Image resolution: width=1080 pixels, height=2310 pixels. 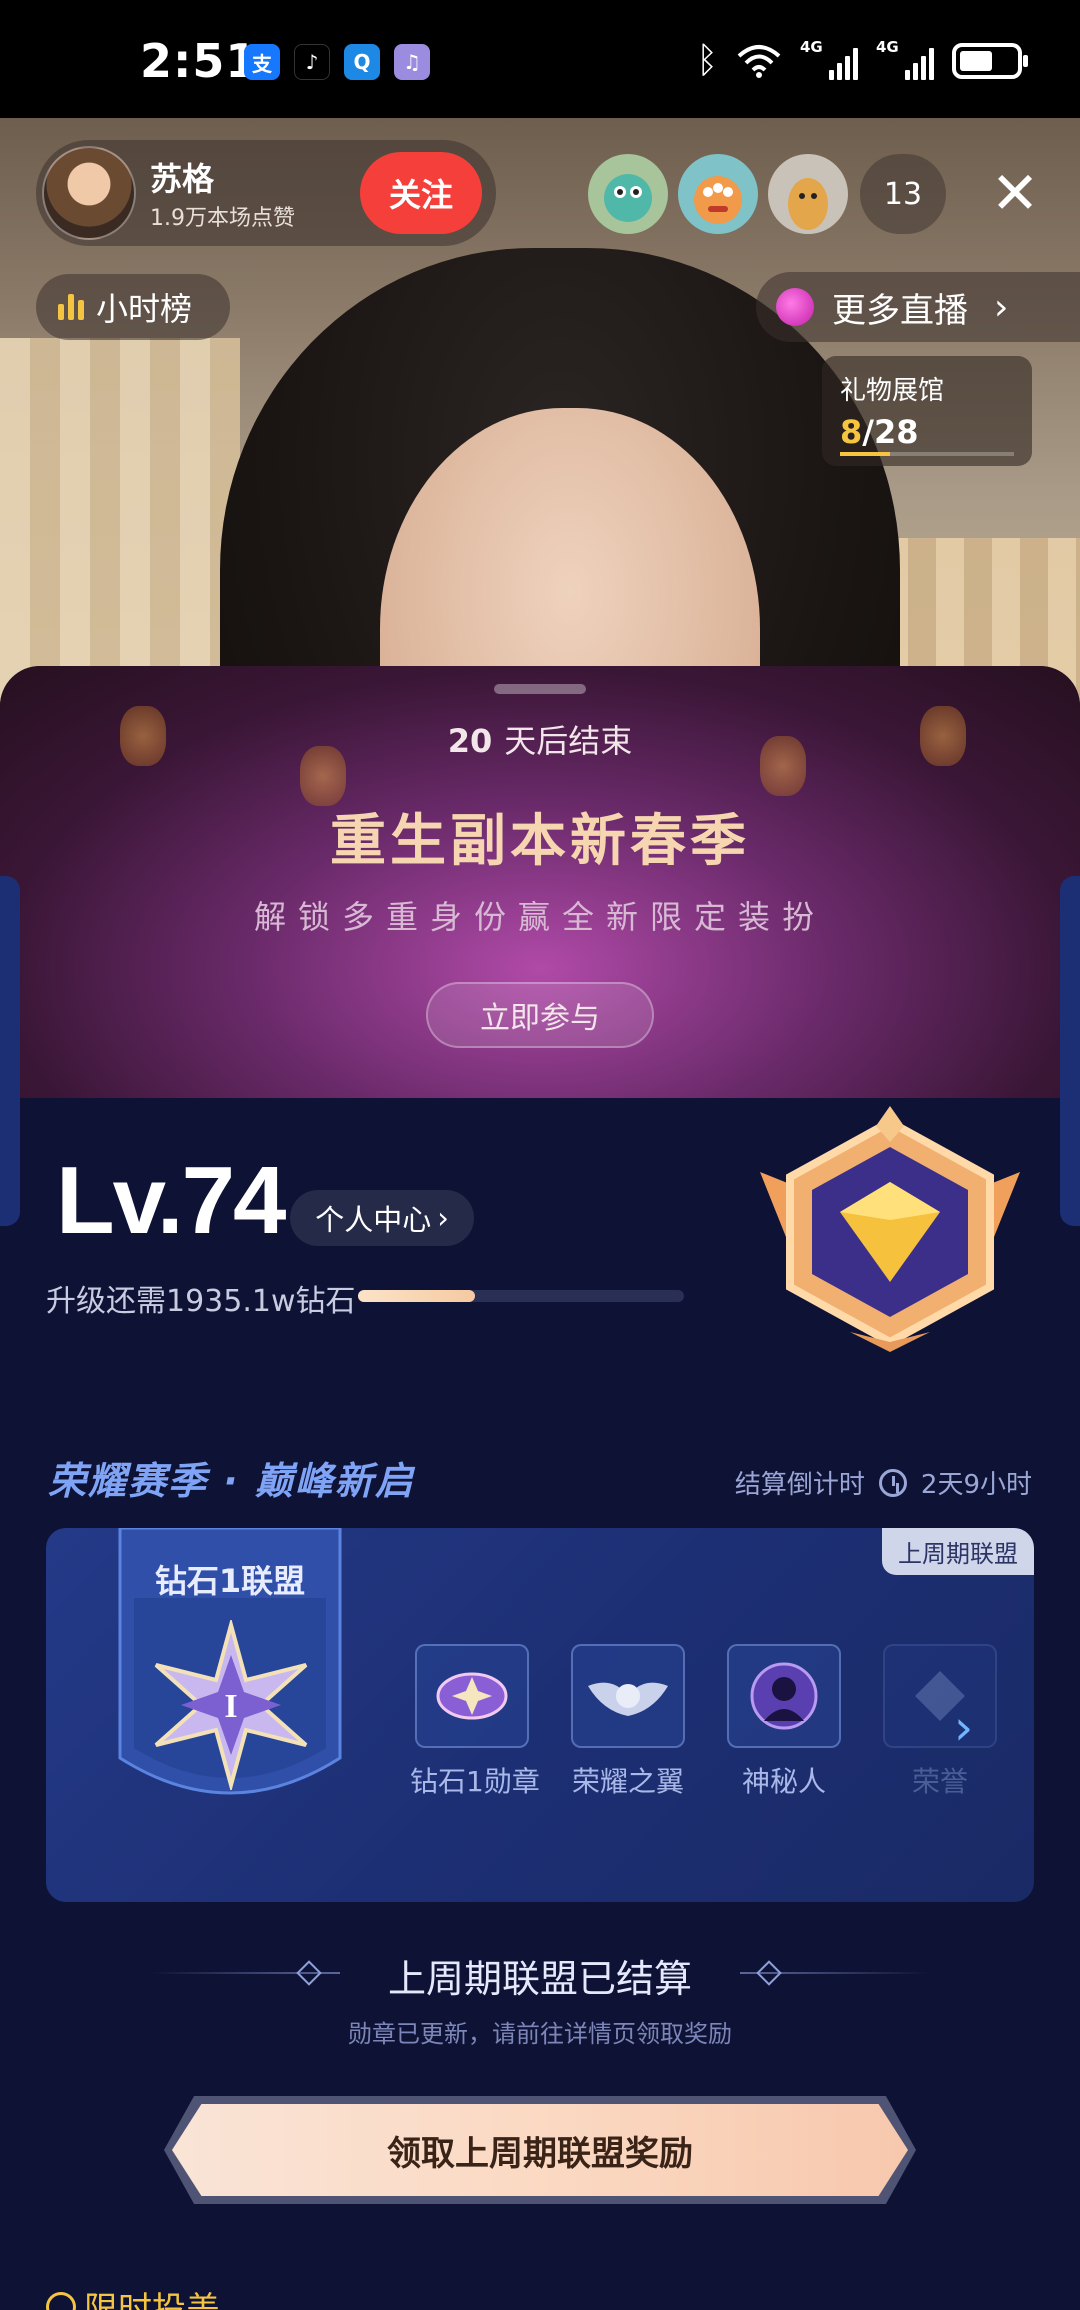 I want to click on season-title: 荣耀赛季 · 巅峰新启, so click(x=231, y=1481).